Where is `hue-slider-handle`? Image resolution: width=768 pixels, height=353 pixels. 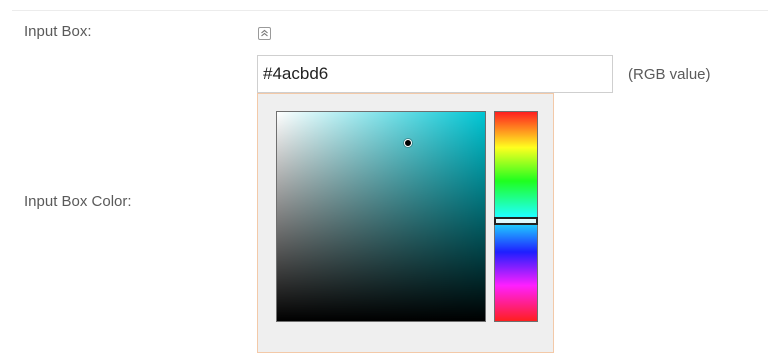
hue-slider-handle is located at coordinates (516, 220).